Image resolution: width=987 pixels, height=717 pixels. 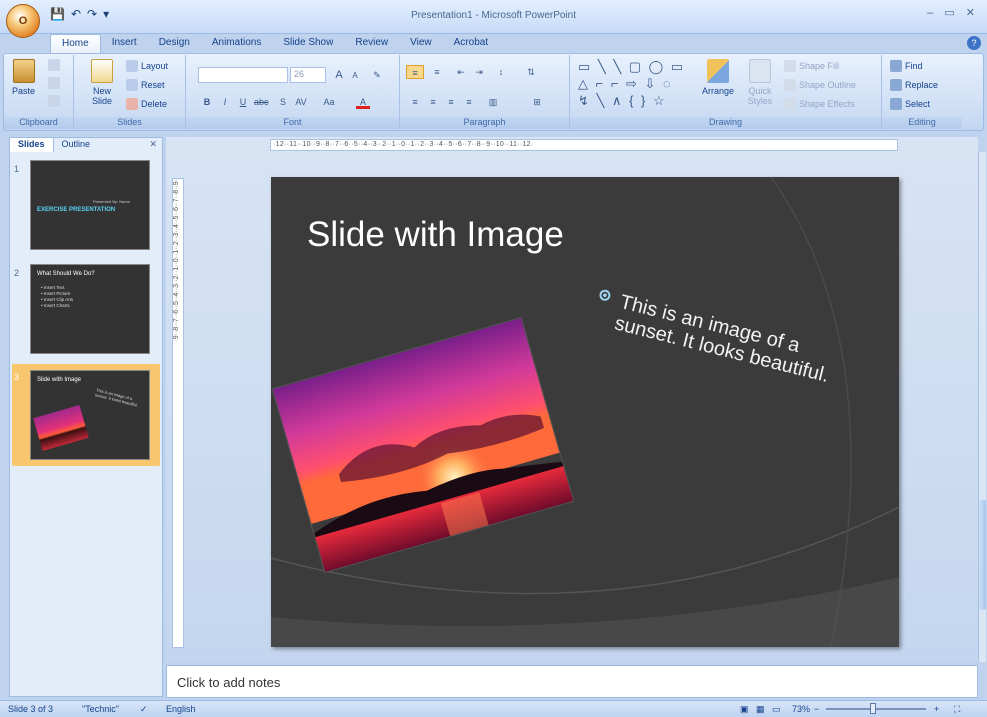 I want to click on tab-slides: Slides, so click(x=32, y=145).